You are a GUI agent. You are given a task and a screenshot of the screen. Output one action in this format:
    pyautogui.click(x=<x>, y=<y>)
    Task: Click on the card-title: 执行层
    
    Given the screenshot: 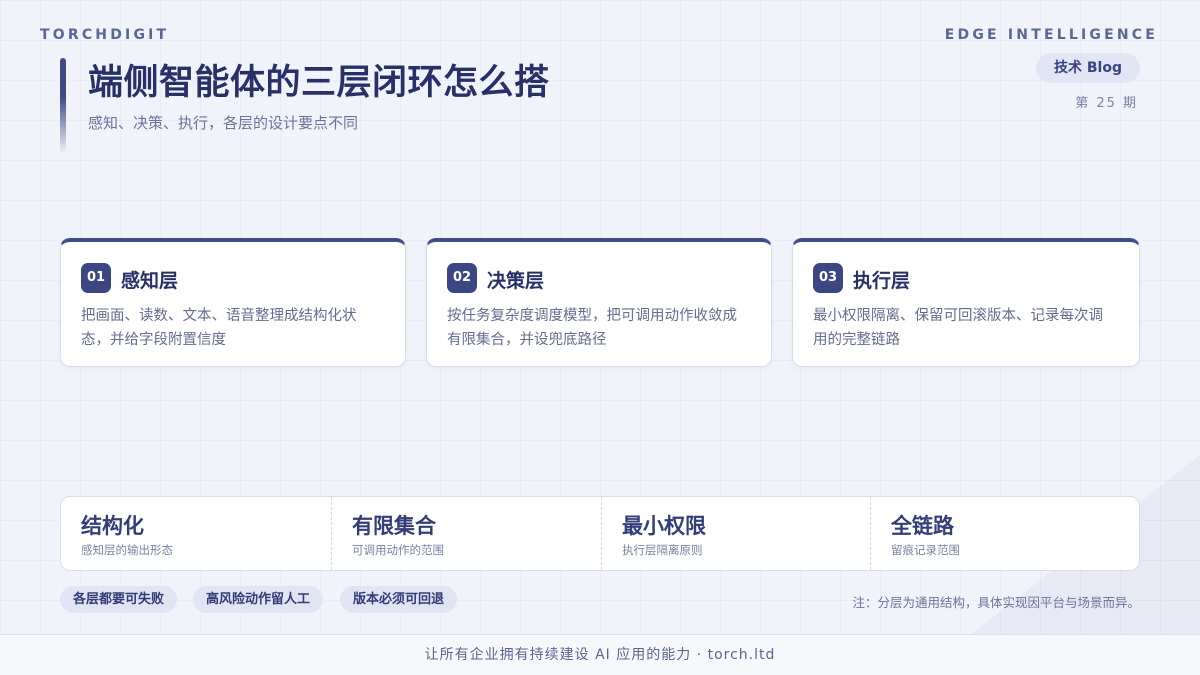 What is the action you would take?
    pyautogui.click(x=882, y=281)
    